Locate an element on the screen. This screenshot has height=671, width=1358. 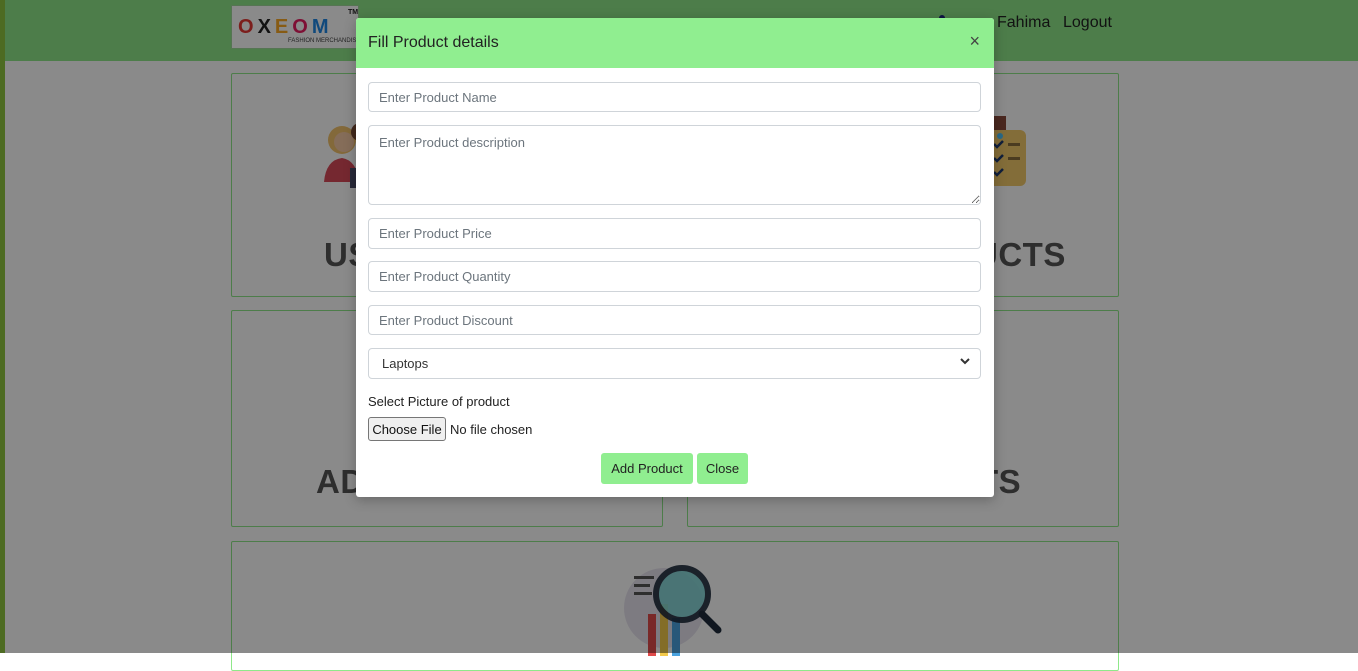
product-category-select: Laptops is located at coordinates (674, 363).